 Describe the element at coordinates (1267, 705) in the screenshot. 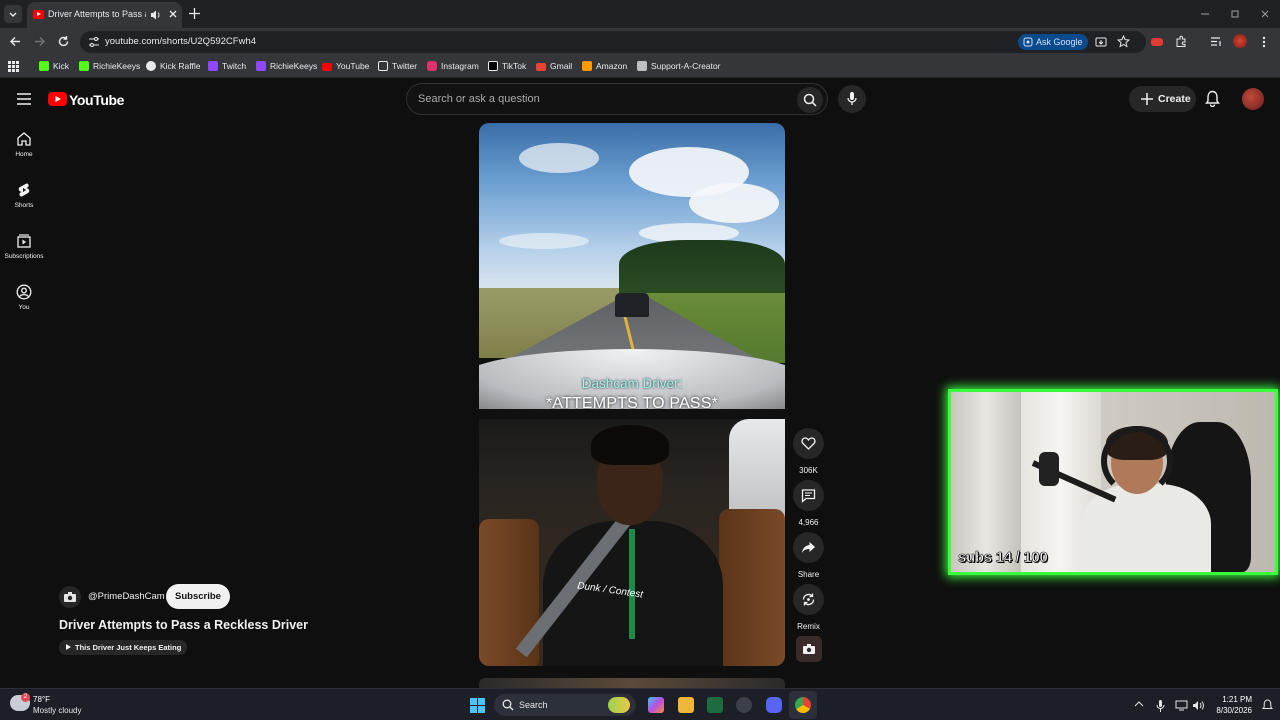

I see `notification-bell-icon` at that location.